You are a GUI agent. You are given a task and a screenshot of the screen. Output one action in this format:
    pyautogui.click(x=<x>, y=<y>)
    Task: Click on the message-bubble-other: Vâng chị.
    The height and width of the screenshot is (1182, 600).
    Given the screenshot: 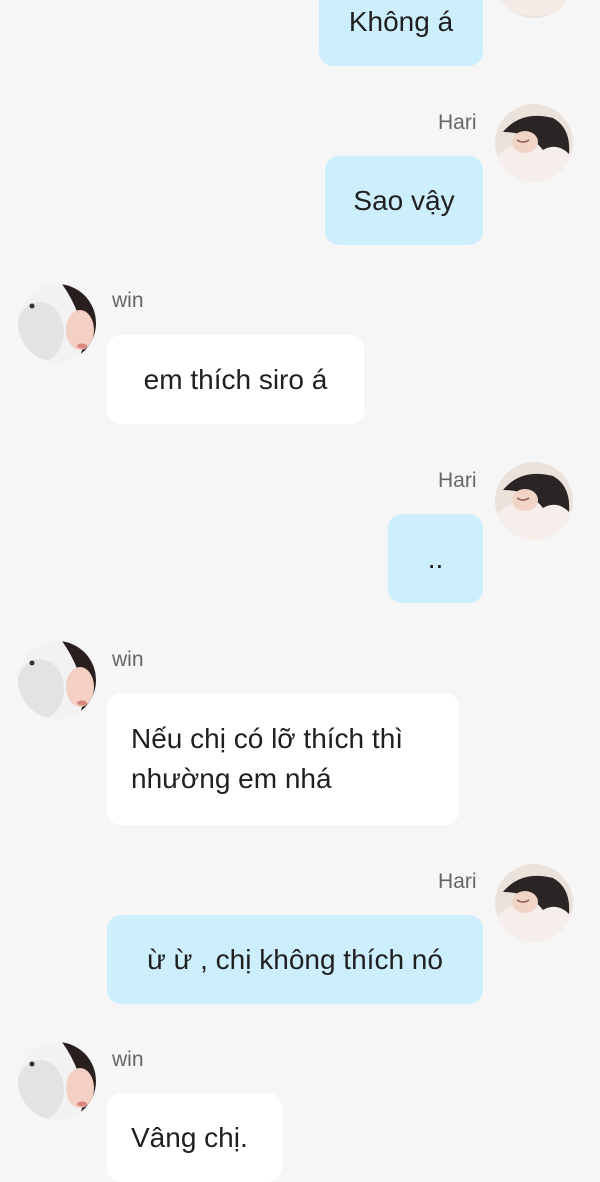 What is the action you would take?
    pyautogui.click(x=194, y=1137)
    